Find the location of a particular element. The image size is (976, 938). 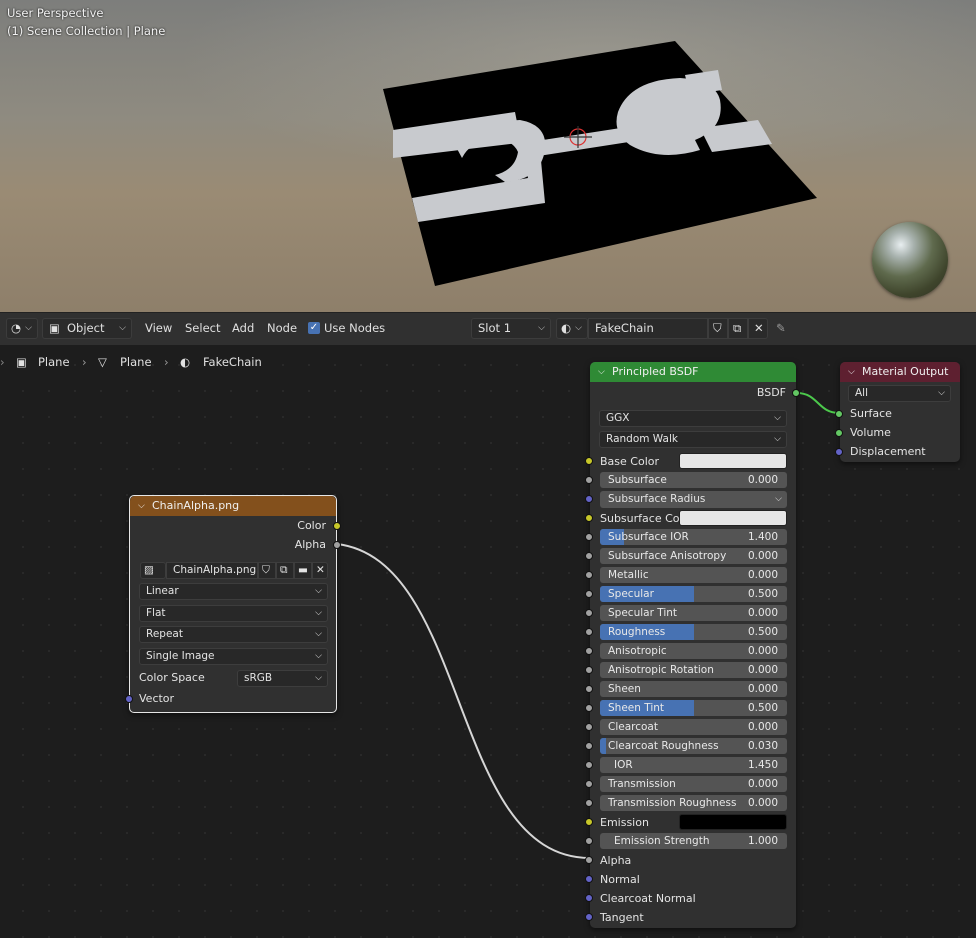

anisotropic-field: Anisotropic 0.000 is located at coordinates (693, 651).